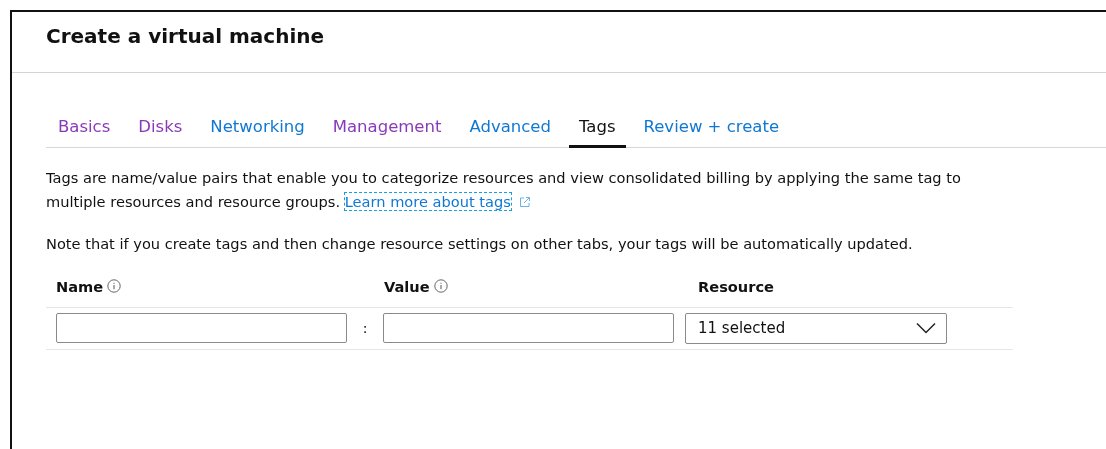  Describe the element at coordinates (504, 189) in the screenshot. I see `description-text: Tags are name/value pairs that enable you to categorize resources and view consolidated billing by applying the same tag to multiple resources and resource groups. Learn more about tags` at that location.